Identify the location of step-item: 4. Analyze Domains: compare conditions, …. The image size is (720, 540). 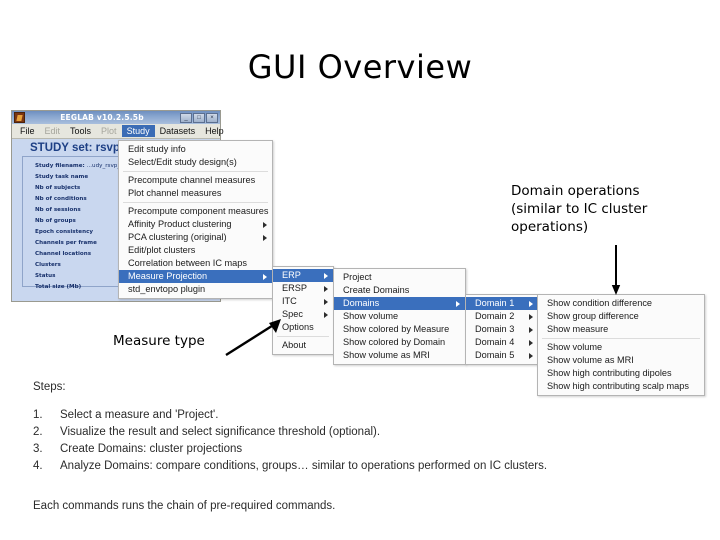
(363, 466).